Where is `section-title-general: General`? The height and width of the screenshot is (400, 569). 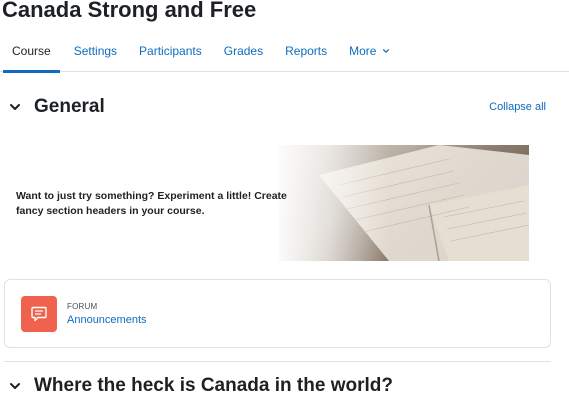
section-title-general: General is located at coordinates (69, 107).